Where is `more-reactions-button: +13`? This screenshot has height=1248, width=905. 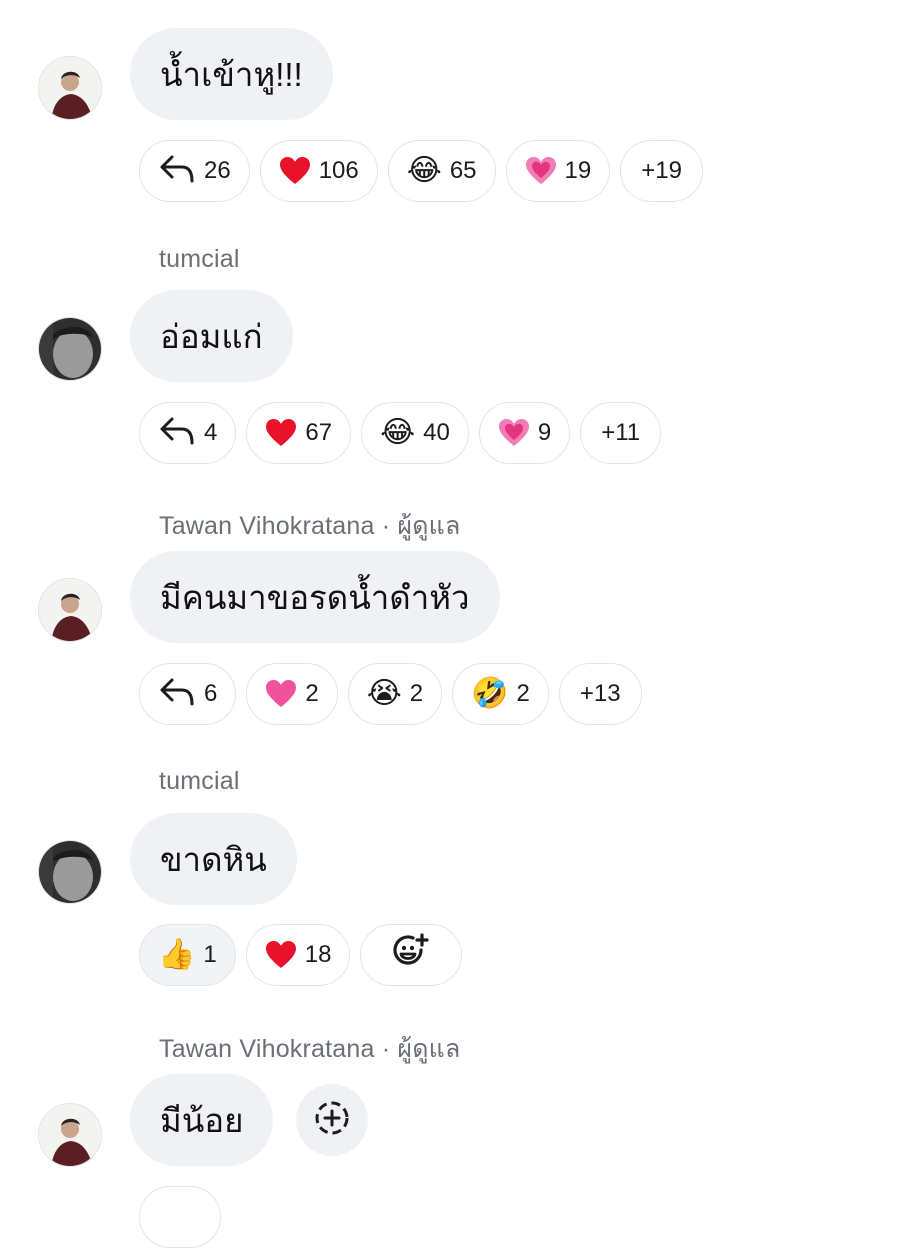 more-reactions-button: +13 is located at coordinates (600, 694).